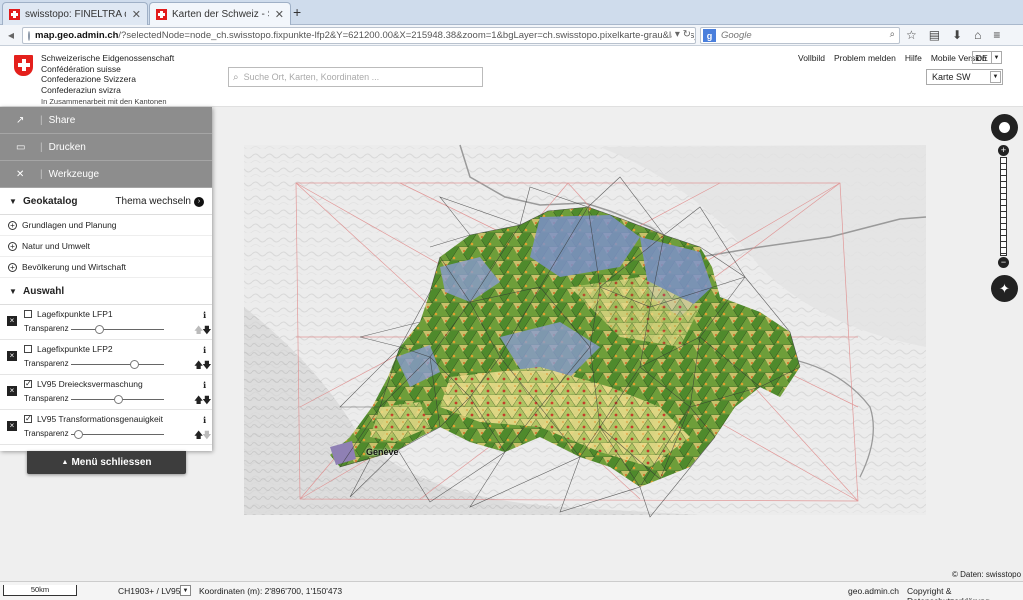 The height and width of the screenshot is (600, 1023). What do you see at coordinates (13, 291) in the screenshot?
I see `caret-down-icon: ▼` at bounding box center [13, 291].